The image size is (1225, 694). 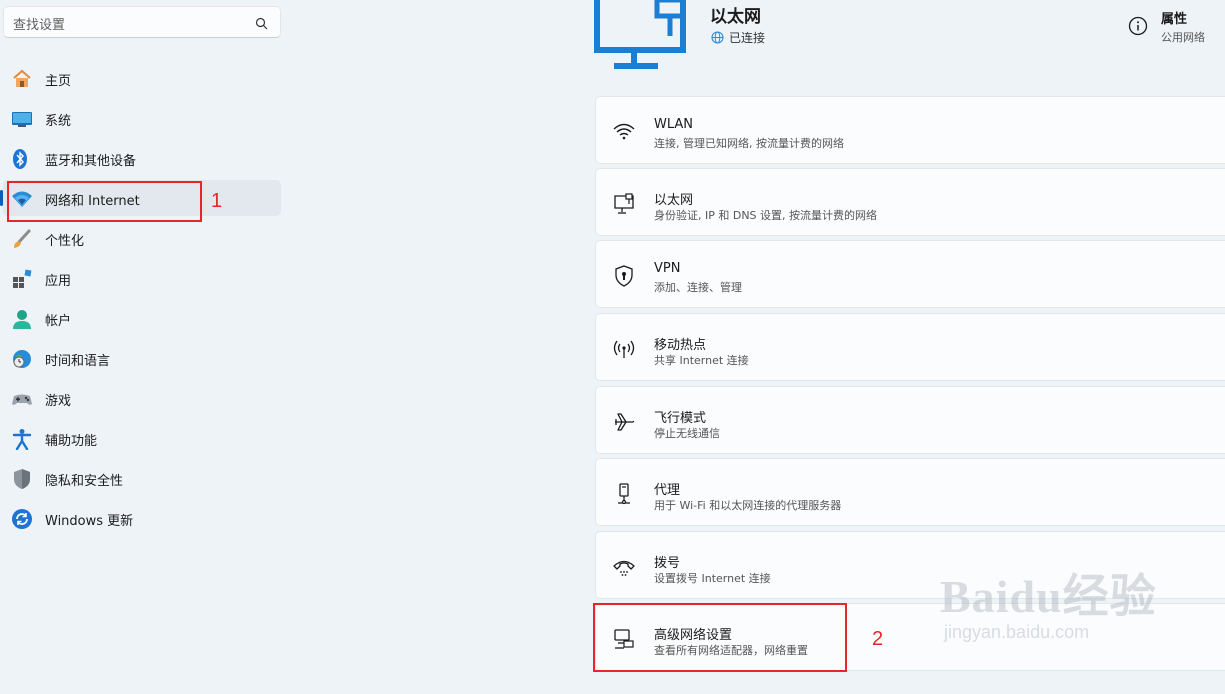 I want to click on apps-icon, so click(x=21, y=278).